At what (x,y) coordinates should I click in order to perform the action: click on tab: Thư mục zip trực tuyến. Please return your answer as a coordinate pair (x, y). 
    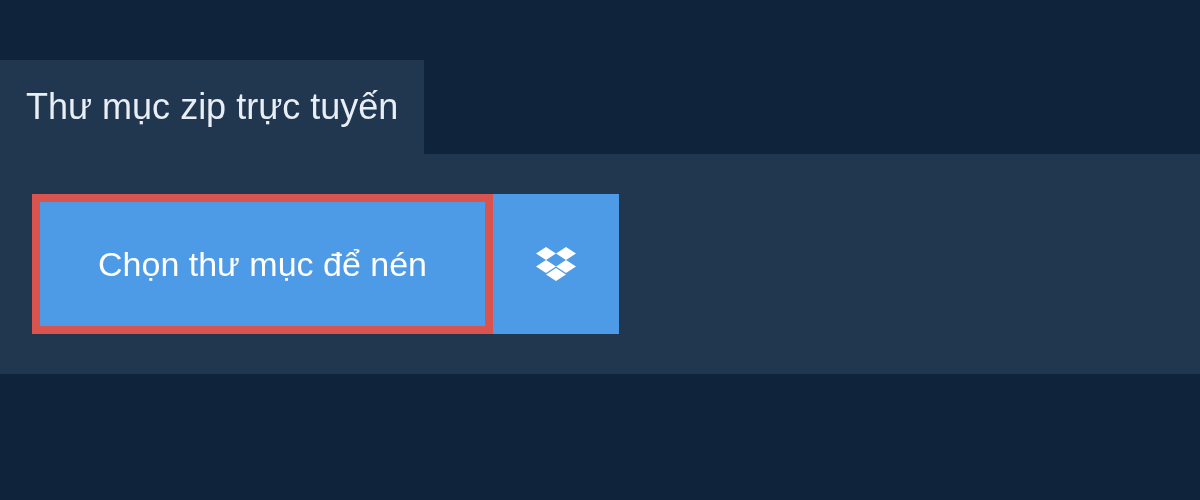
    Looking at the image, I should click on (212, 107).